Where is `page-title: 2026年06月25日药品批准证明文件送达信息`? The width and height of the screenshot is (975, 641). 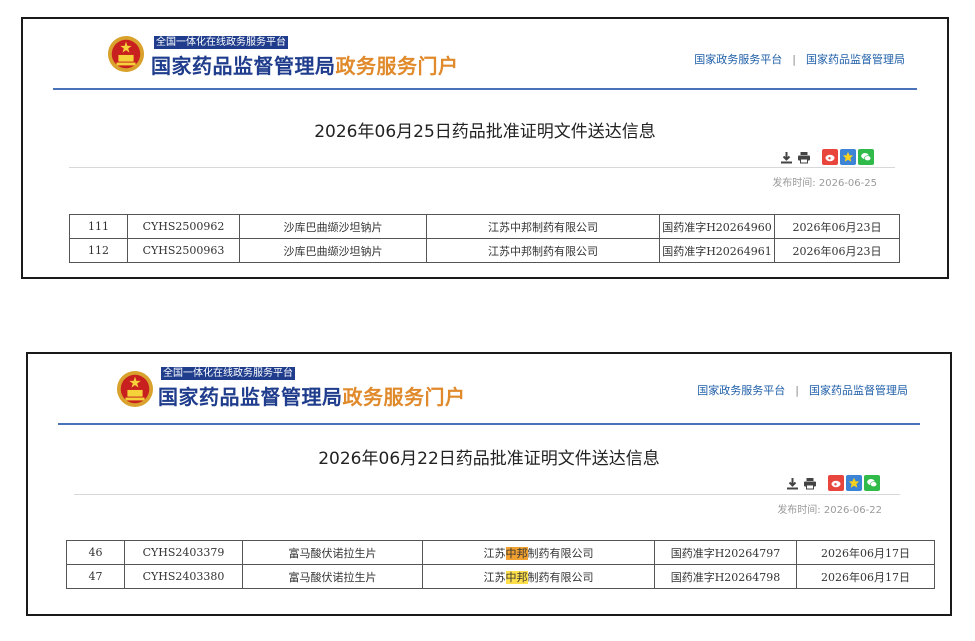
page-title: 2026年06月25日药品批准证明文件送达信息 is located at coordinates (485, 132).